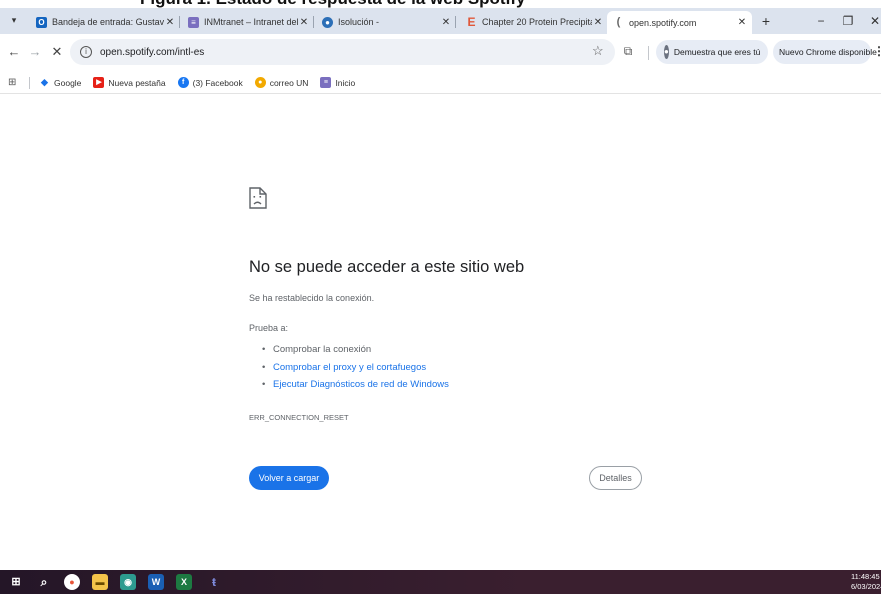 This screenshot has height=594, width=881. Describe the element at coordinates (184, 582) in the screenshot. I see `excel-icon: X` at that location.